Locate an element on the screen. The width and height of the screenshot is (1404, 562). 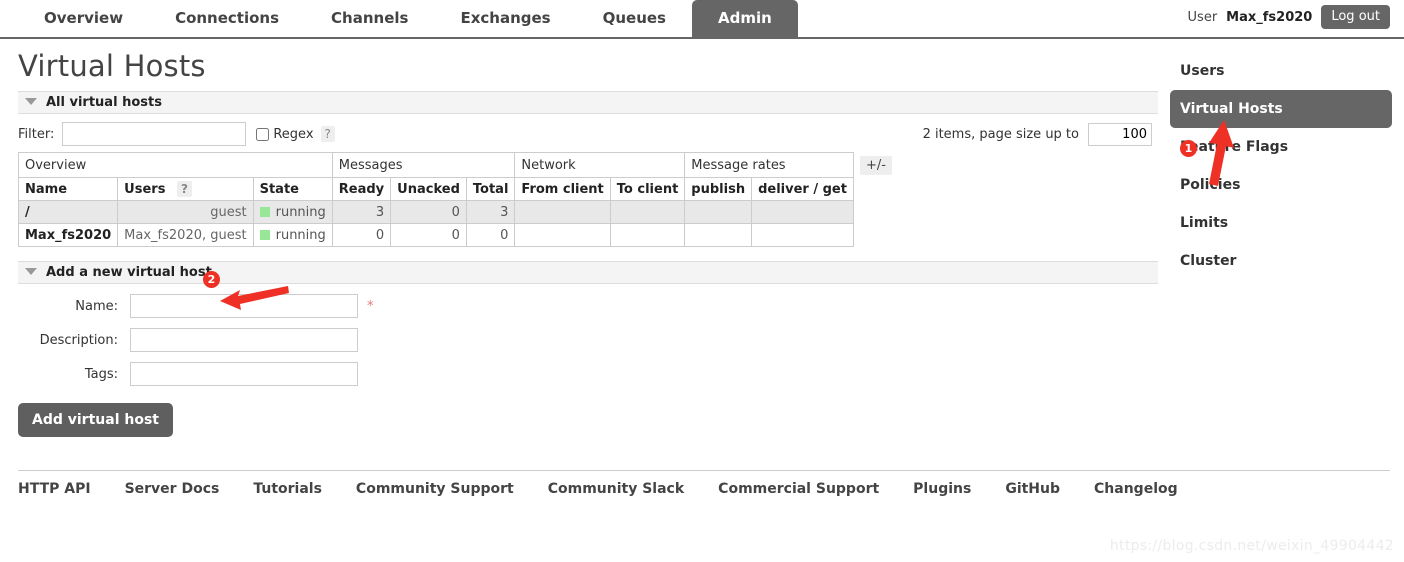
regex-label: Regex is located at coordinates (293, 134).